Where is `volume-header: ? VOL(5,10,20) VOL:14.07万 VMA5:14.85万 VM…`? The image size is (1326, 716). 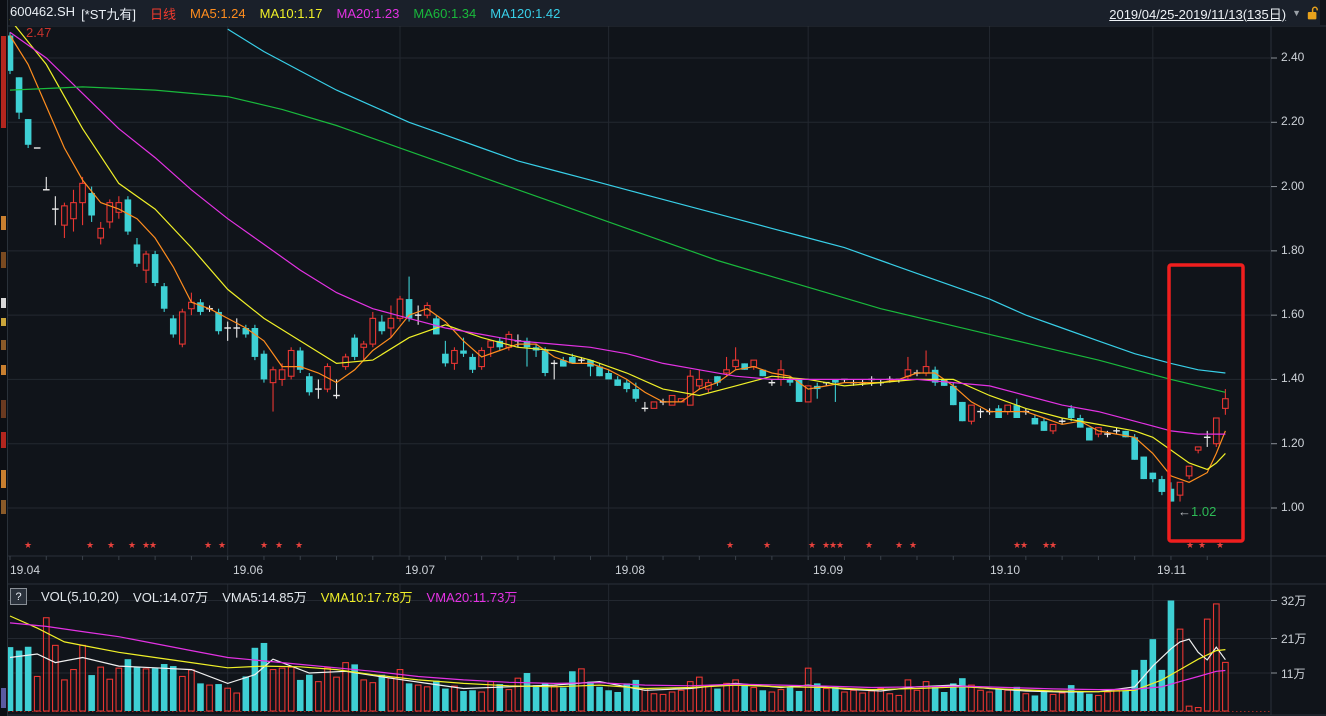
volume-header: ? VOL(5,10,20) VOL:14.07万 VMA5:14.85万 VM… is located at coordinates (263, 596).